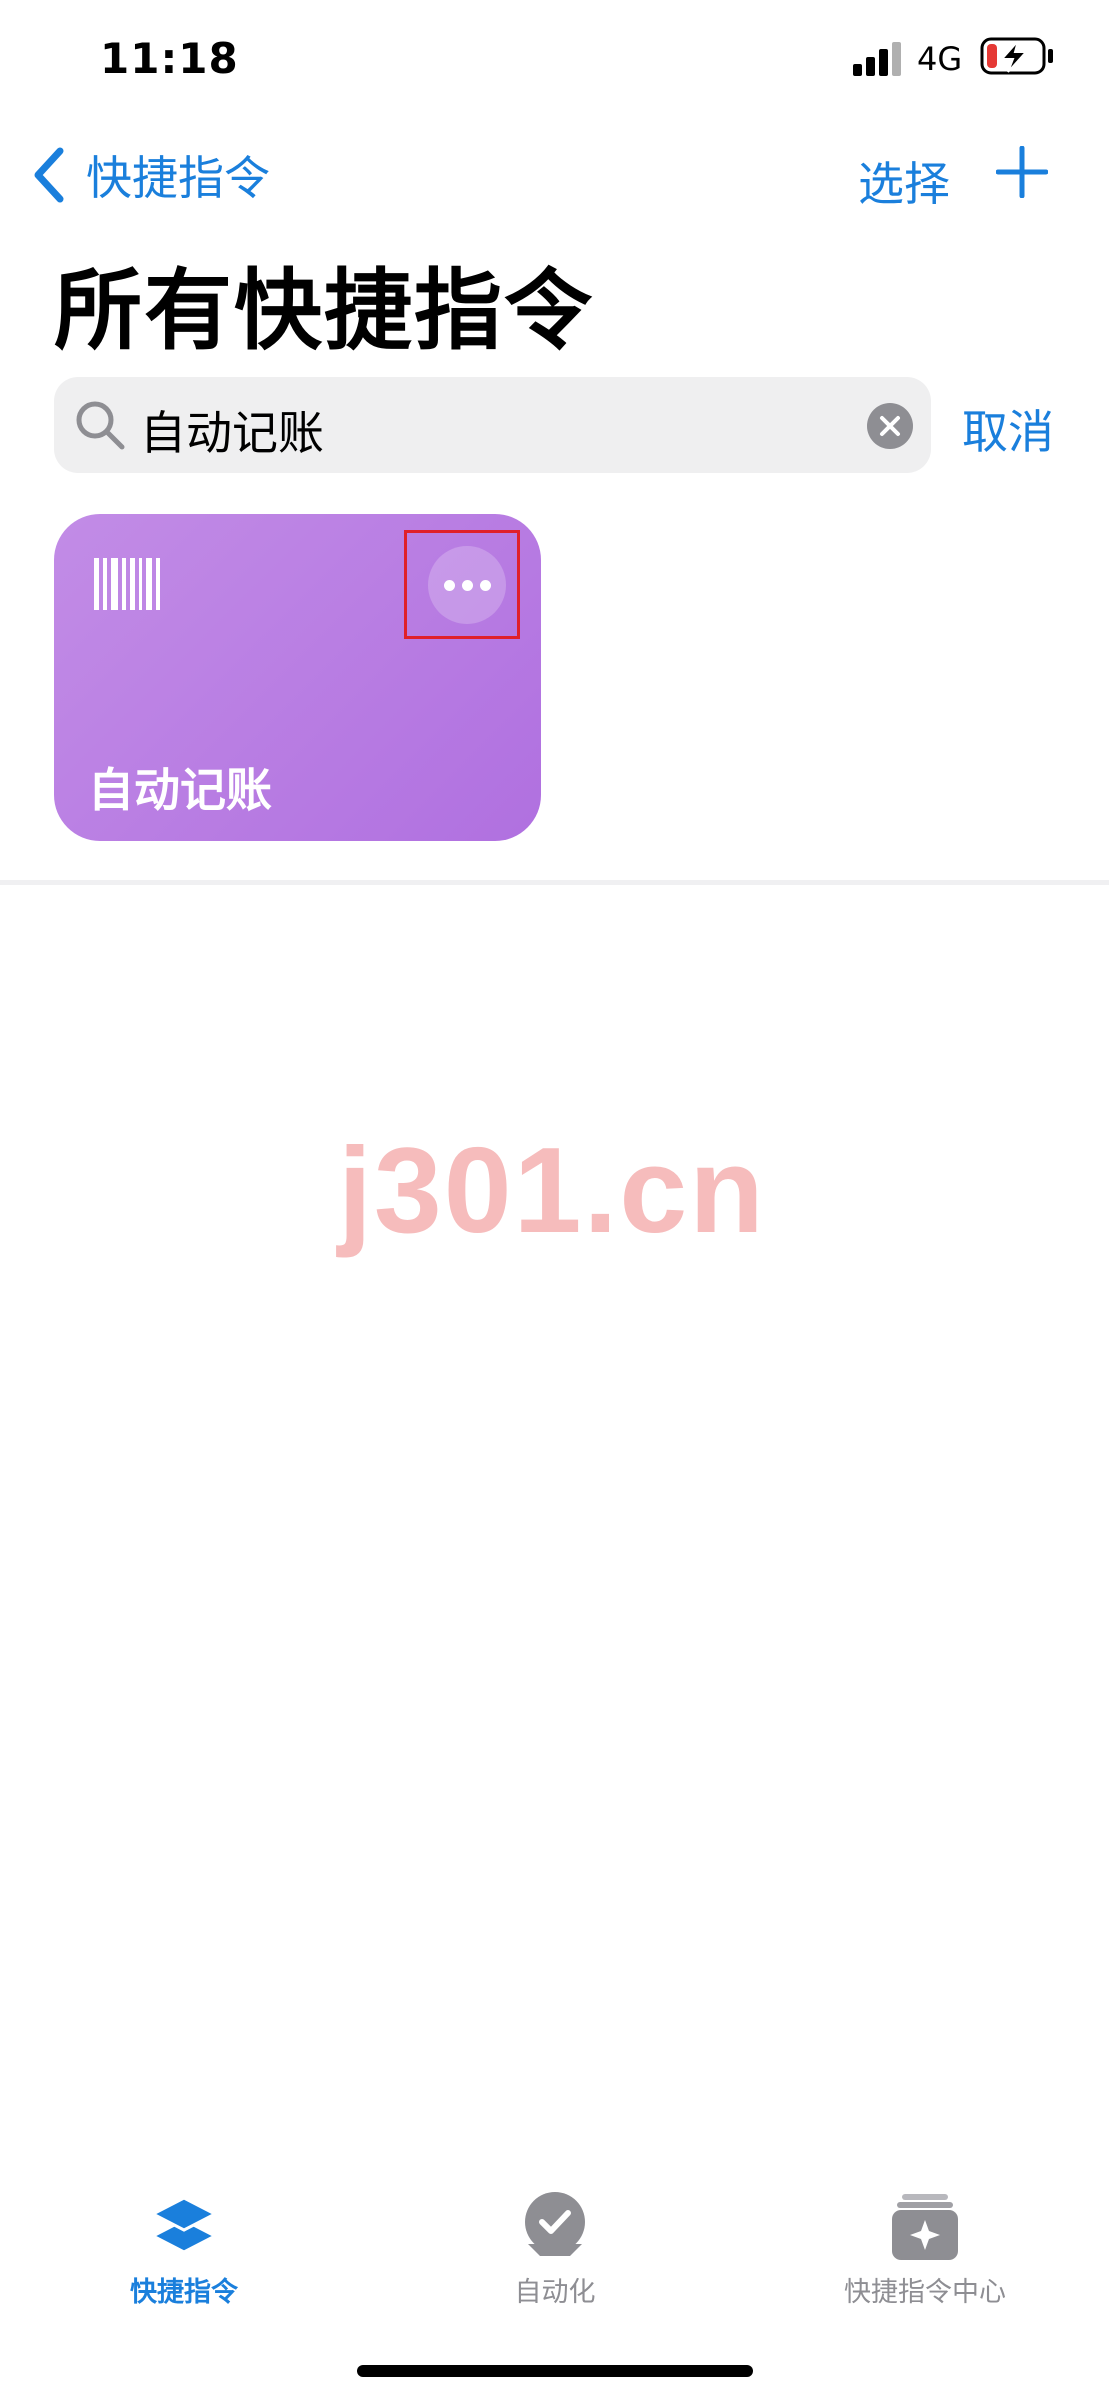  What do you see at coordinates (554, 882) in the screenshot?
I see `section-divider` at bounding box center [554, 882].